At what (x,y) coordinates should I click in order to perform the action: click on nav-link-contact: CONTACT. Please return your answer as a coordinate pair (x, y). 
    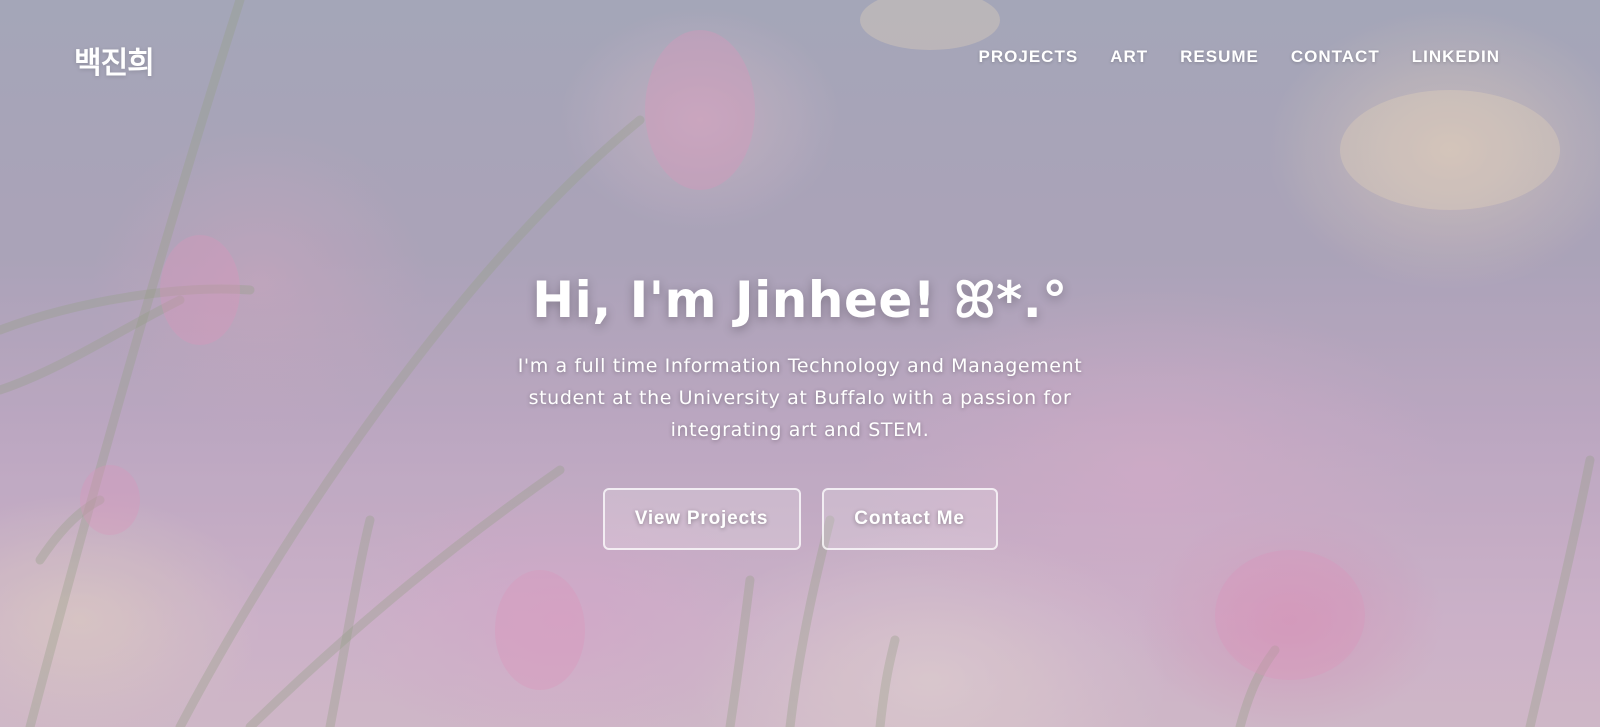
    Looking at the image, I should click on (1335, 56).